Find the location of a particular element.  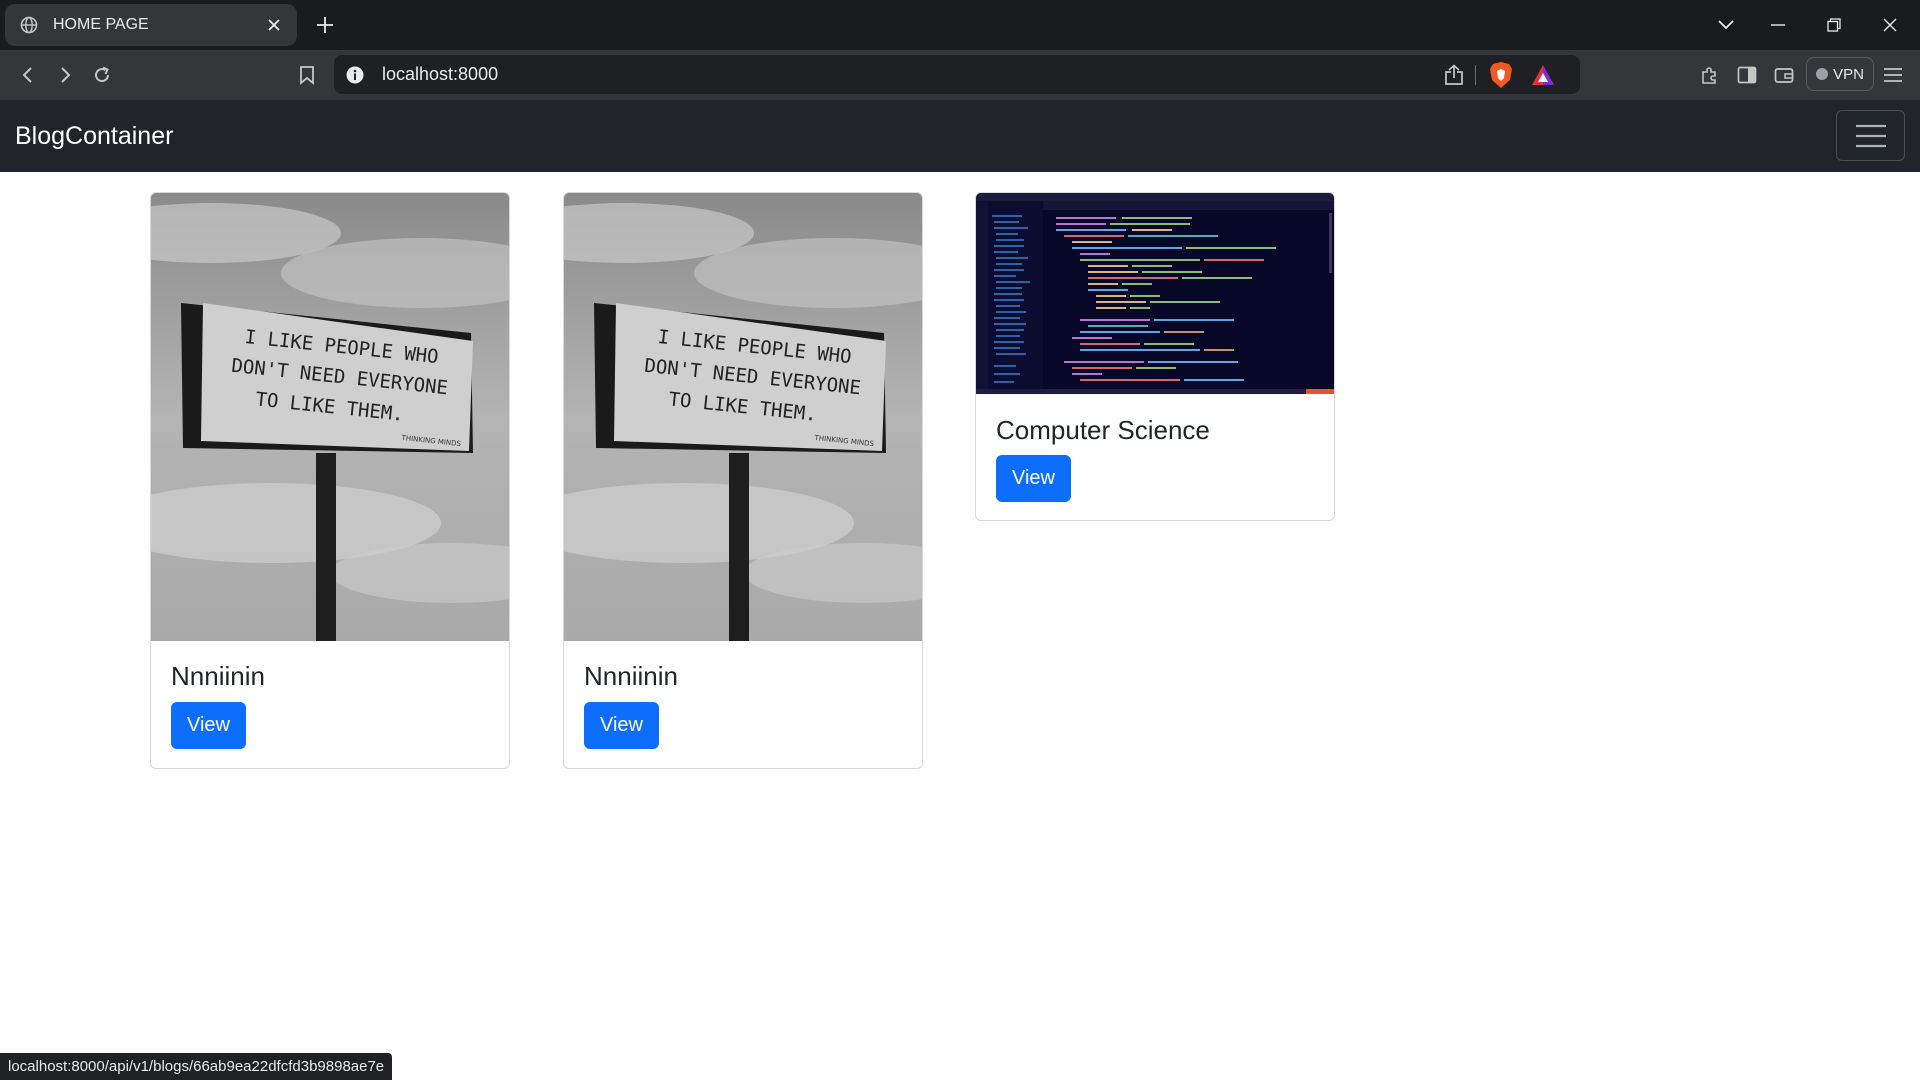

brave-shield-icon is located at coordinates (1501, 75).